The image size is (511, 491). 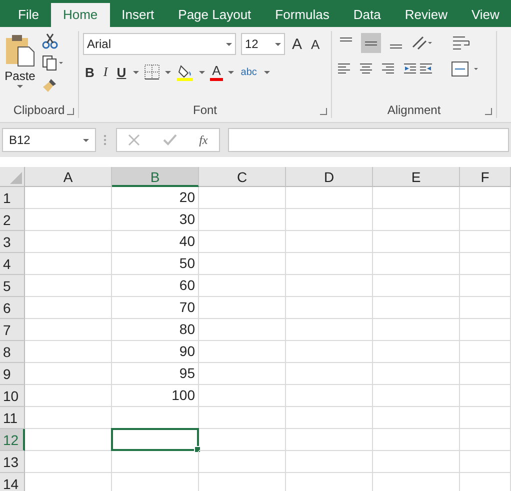 What do you see at coordinates (155, 330) in the screenshot?
I see `table-cell: 80` at bounding box center [155, 330].